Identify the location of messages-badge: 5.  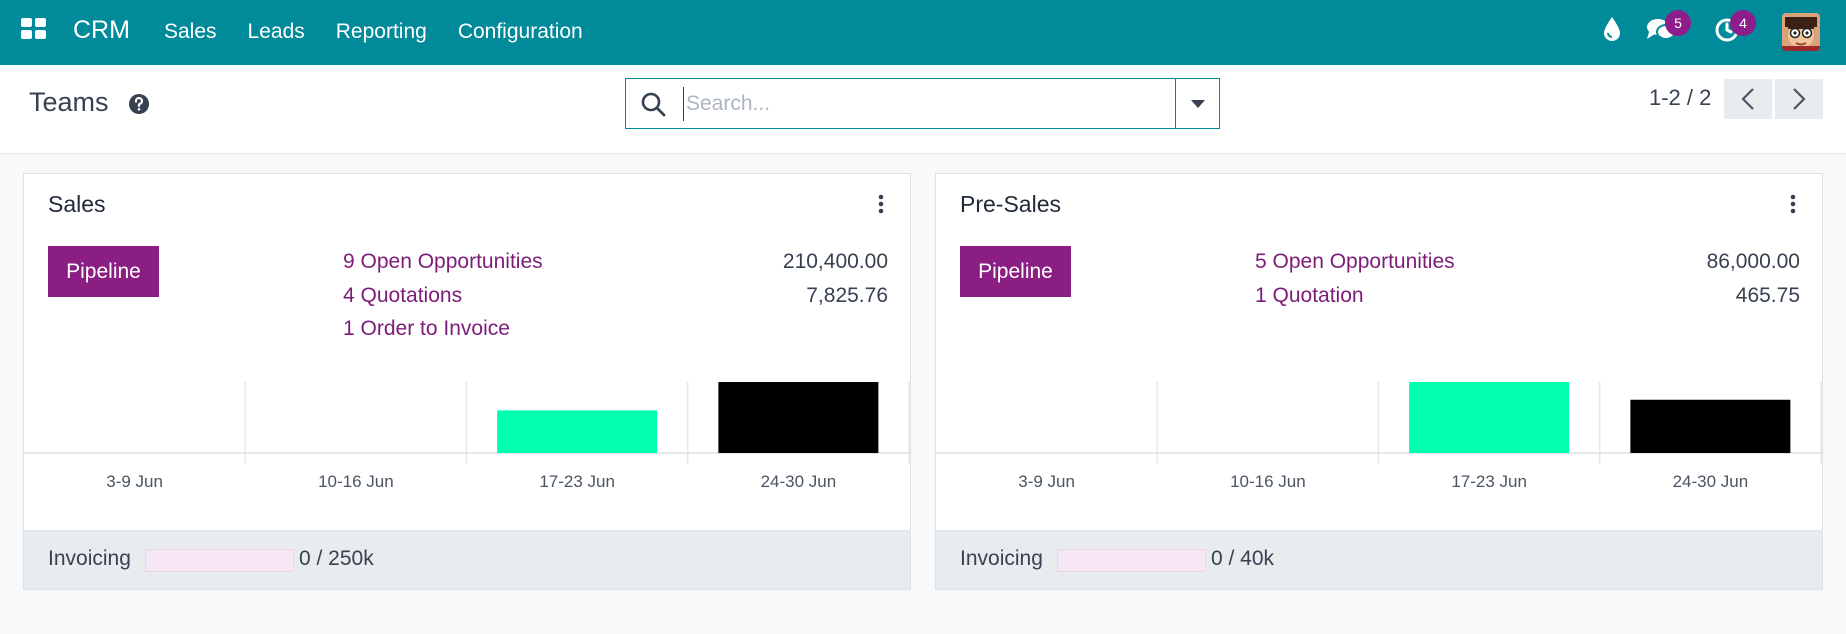
(1678, 23).